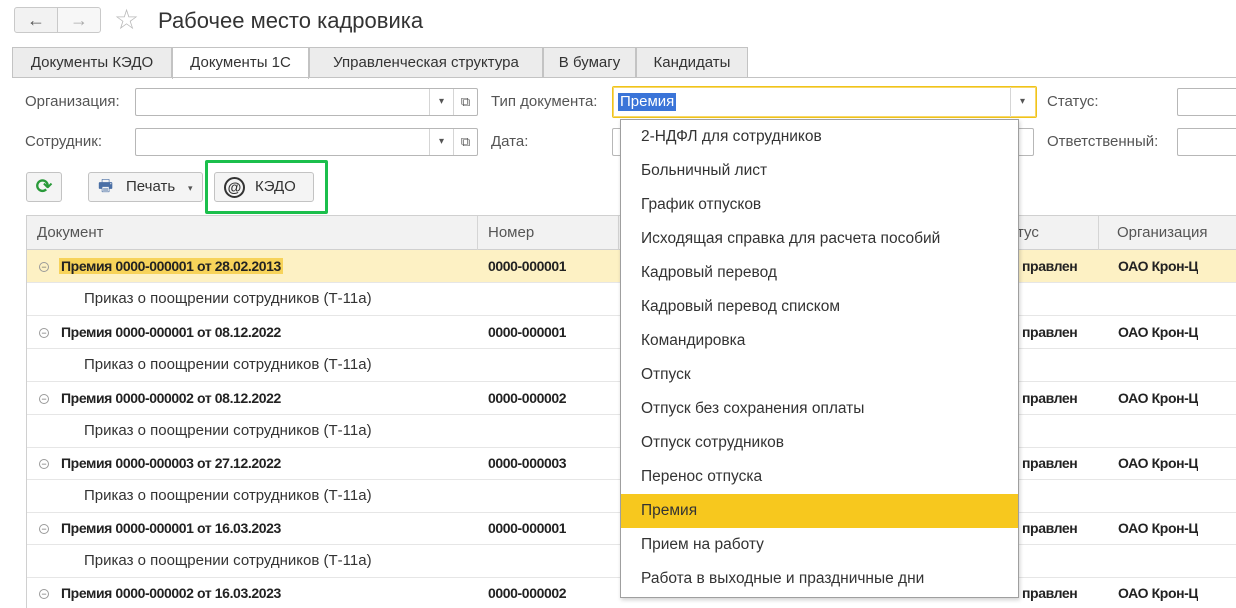 This screenshot has height=608, width=1236. What do you see at coordinates (510, 141) in the screenshot?
I see `date-label: Дата:` at bounding box center [510, 141].